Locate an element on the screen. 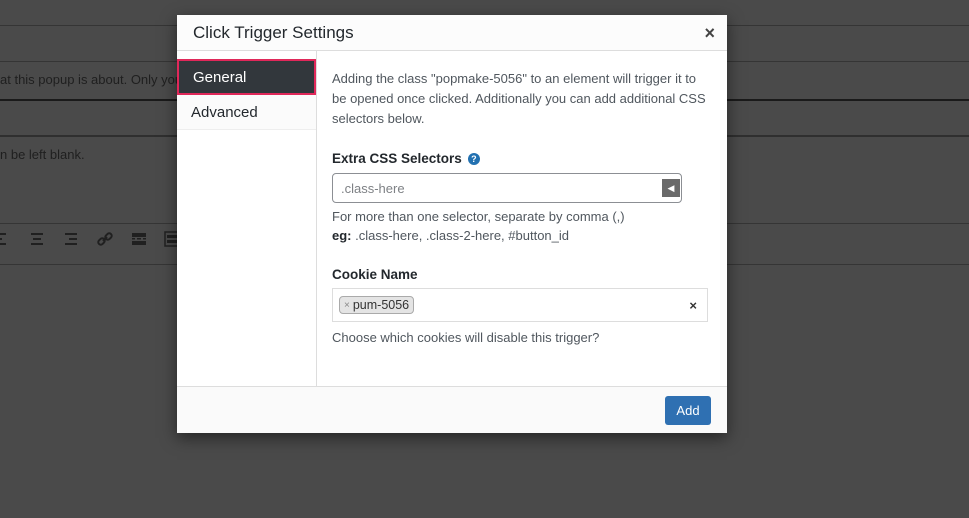 The height and width of the screenshot is (518, 969). link-icon is located at coordinates (105, 239).